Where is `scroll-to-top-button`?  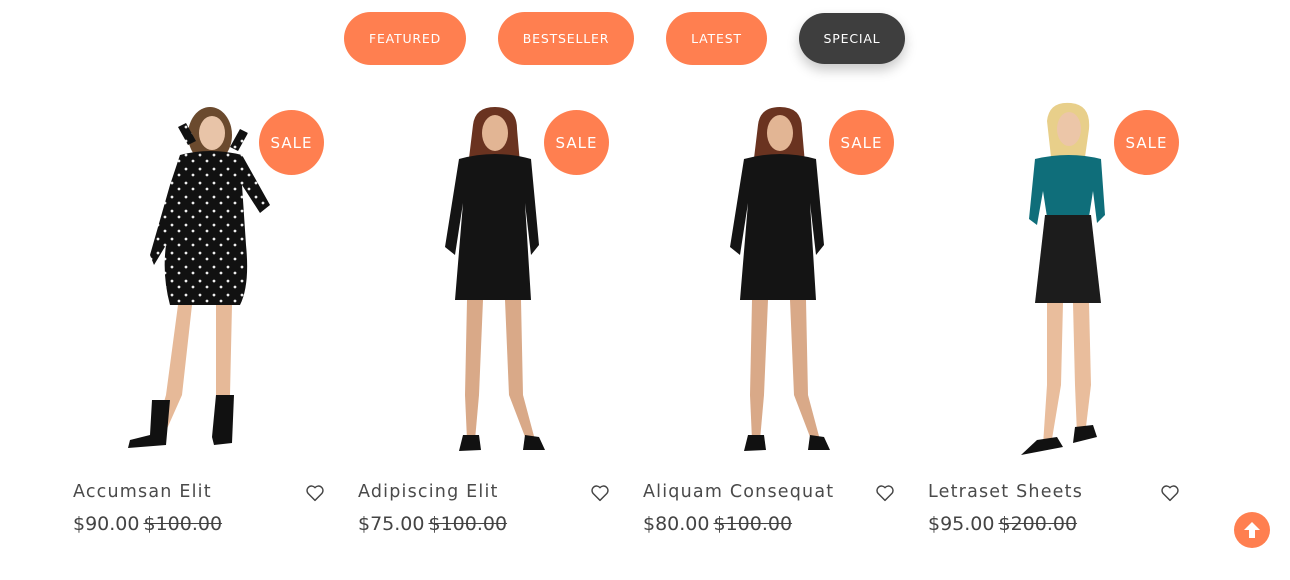 scroll-to-top-button is located at coordinates (1252, 530).